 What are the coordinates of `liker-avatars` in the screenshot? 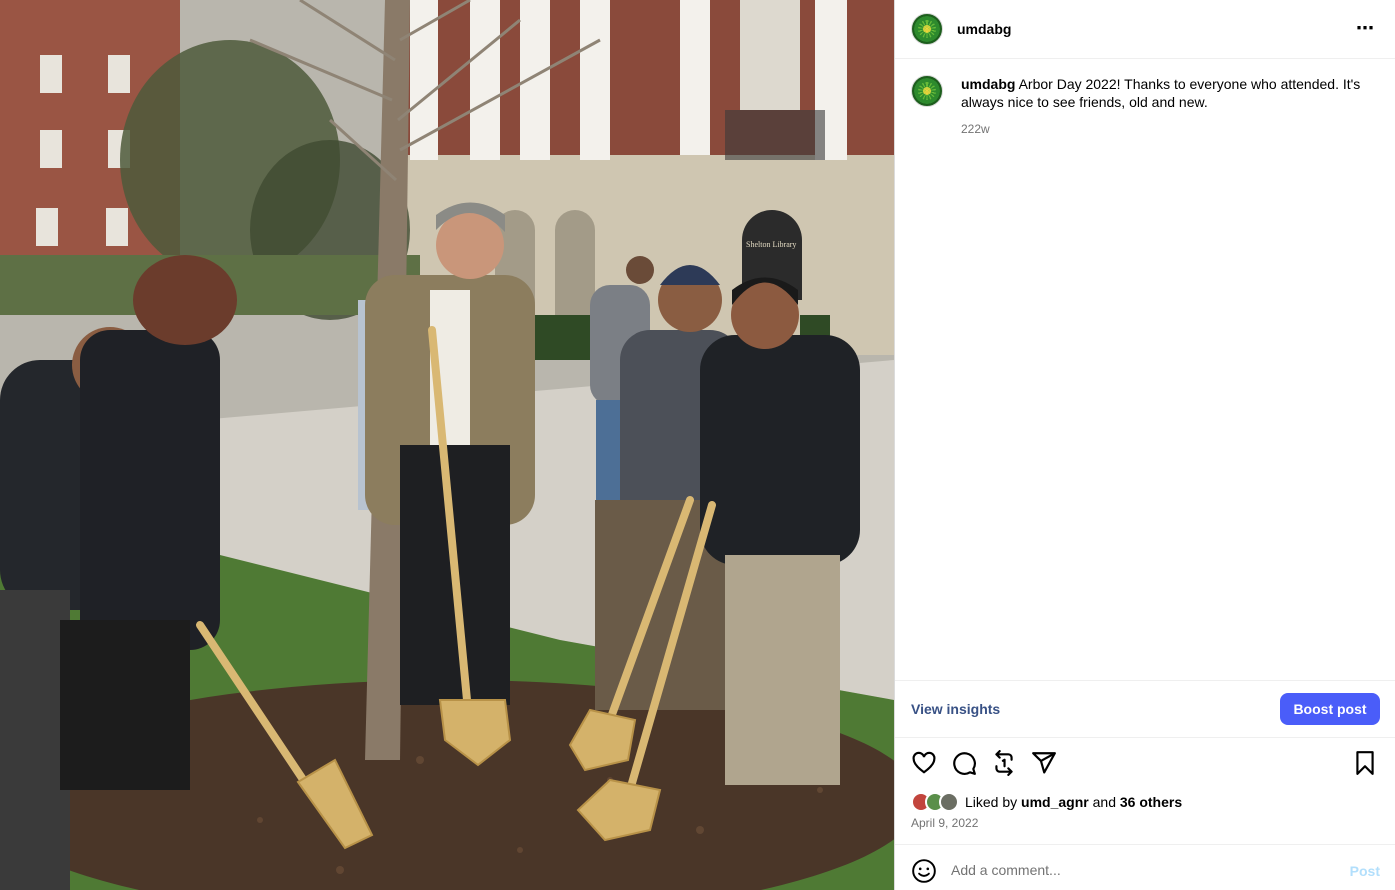 It's located at (936, 802).